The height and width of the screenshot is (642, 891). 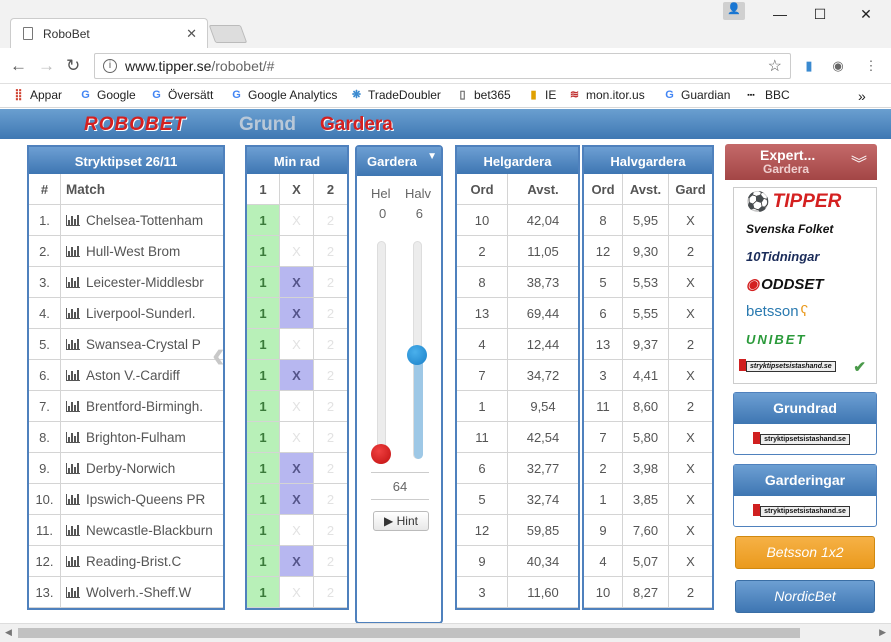 What do you see at coordinates (417, 355) in the screenshot?
I see `halv-slider-handle` at bounding box center [417, 355].